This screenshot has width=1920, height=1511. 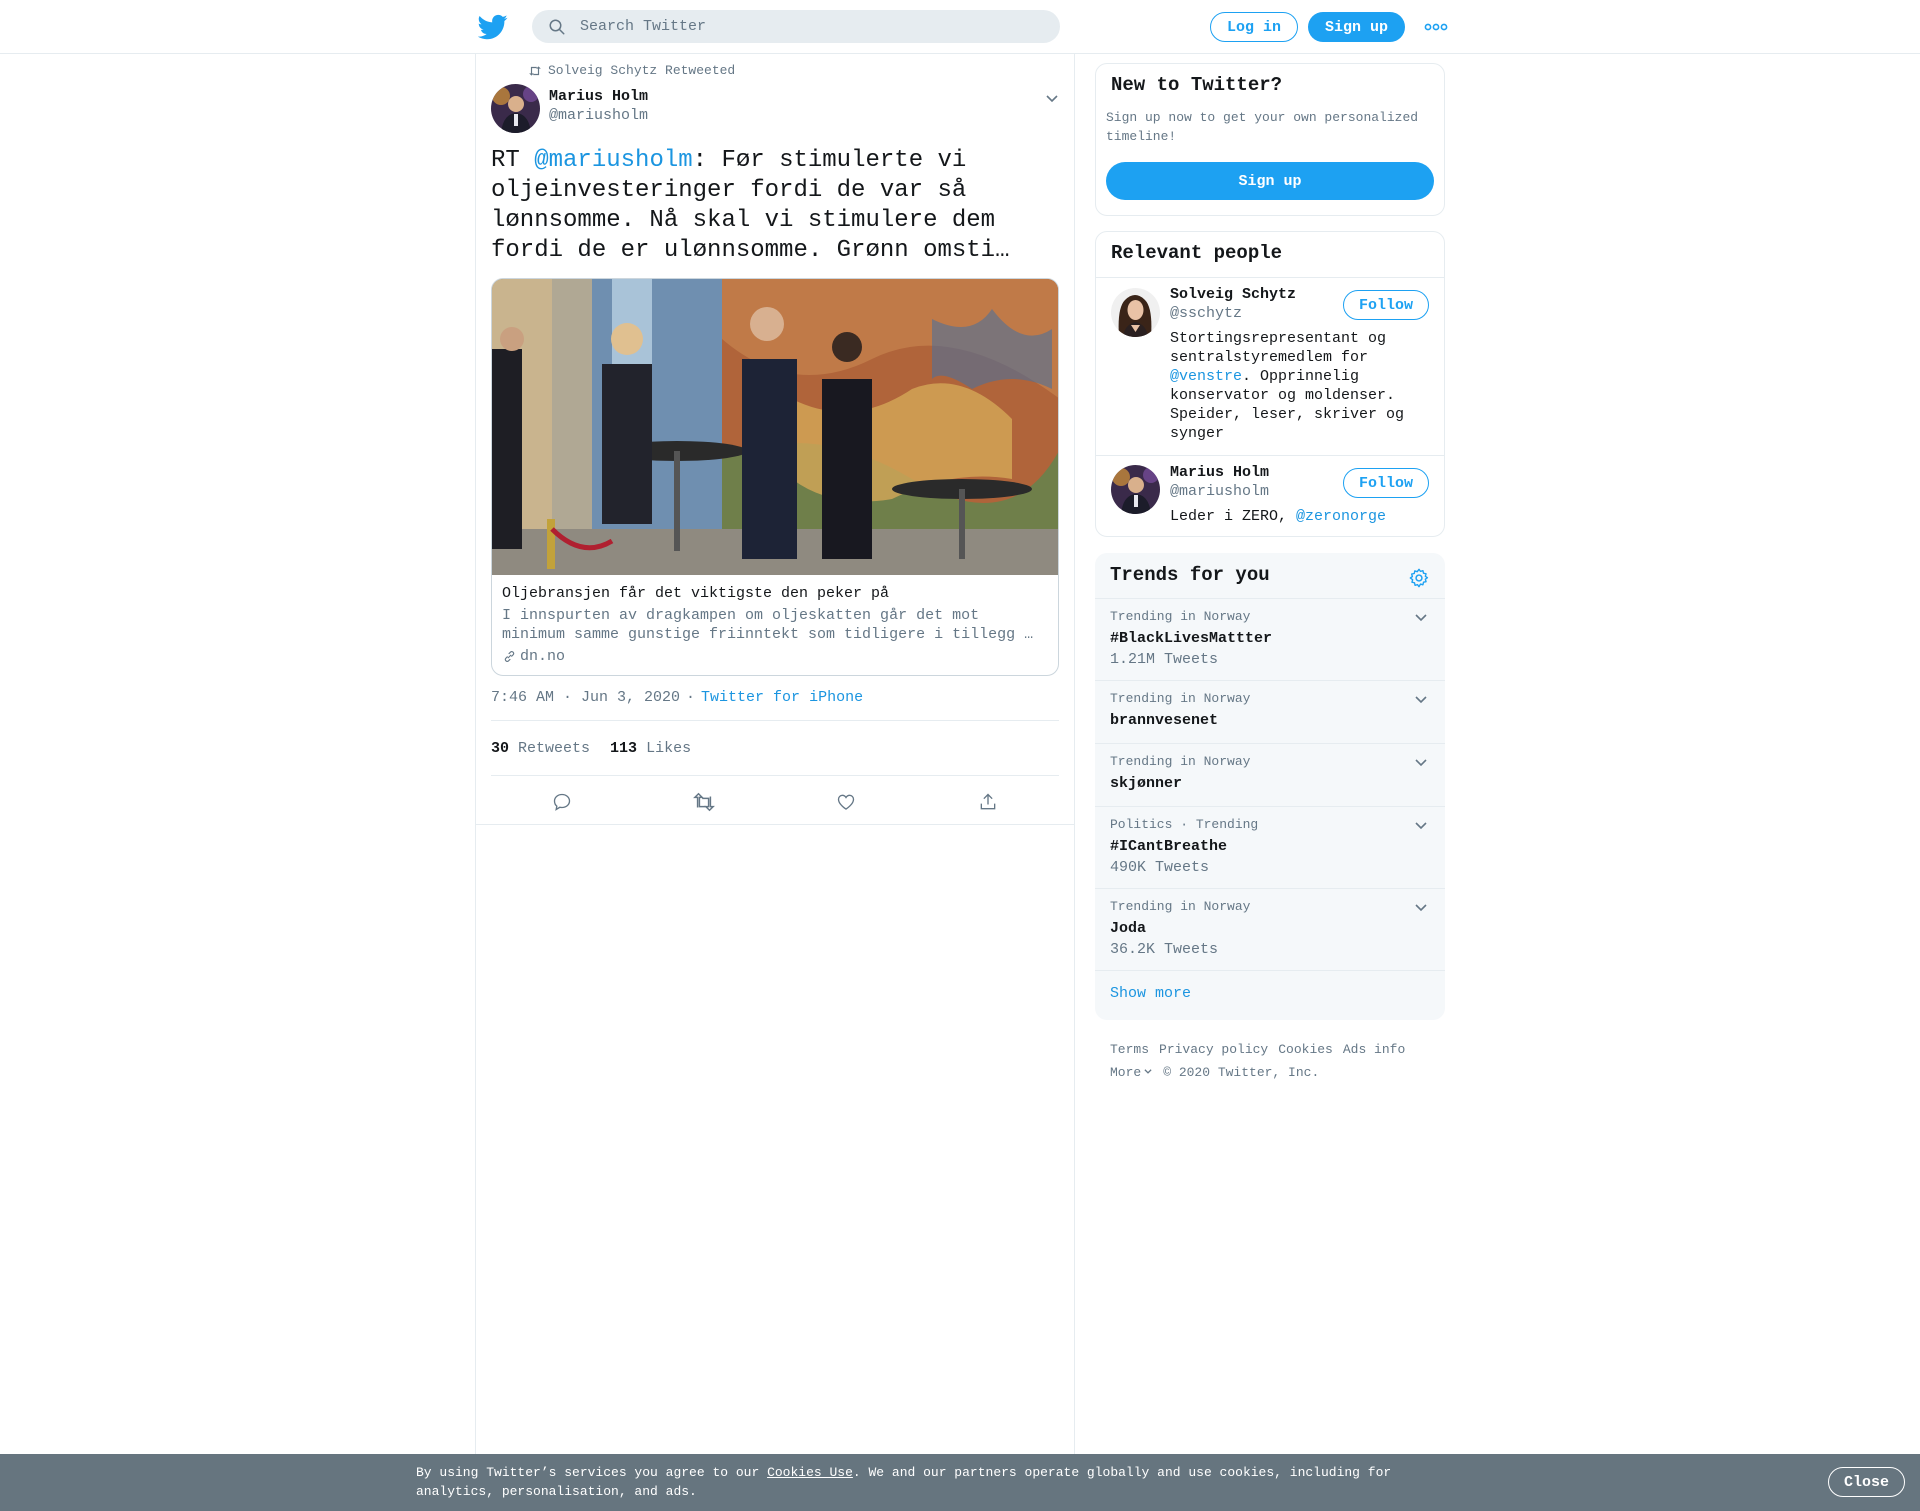 I want to click on retweet-context: Solveig Schytz Retweeted, so click(x=631, y=70).